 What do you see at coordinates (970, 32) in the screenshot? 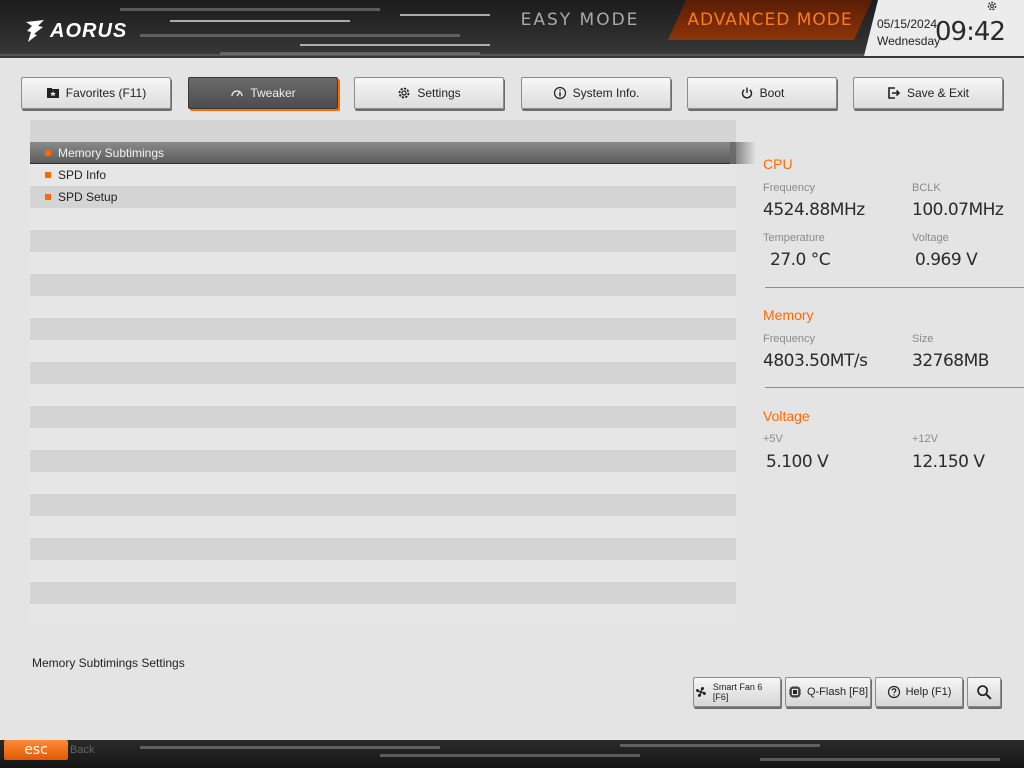
I see `time-display: 09:42` at bounding box center [970, 32].